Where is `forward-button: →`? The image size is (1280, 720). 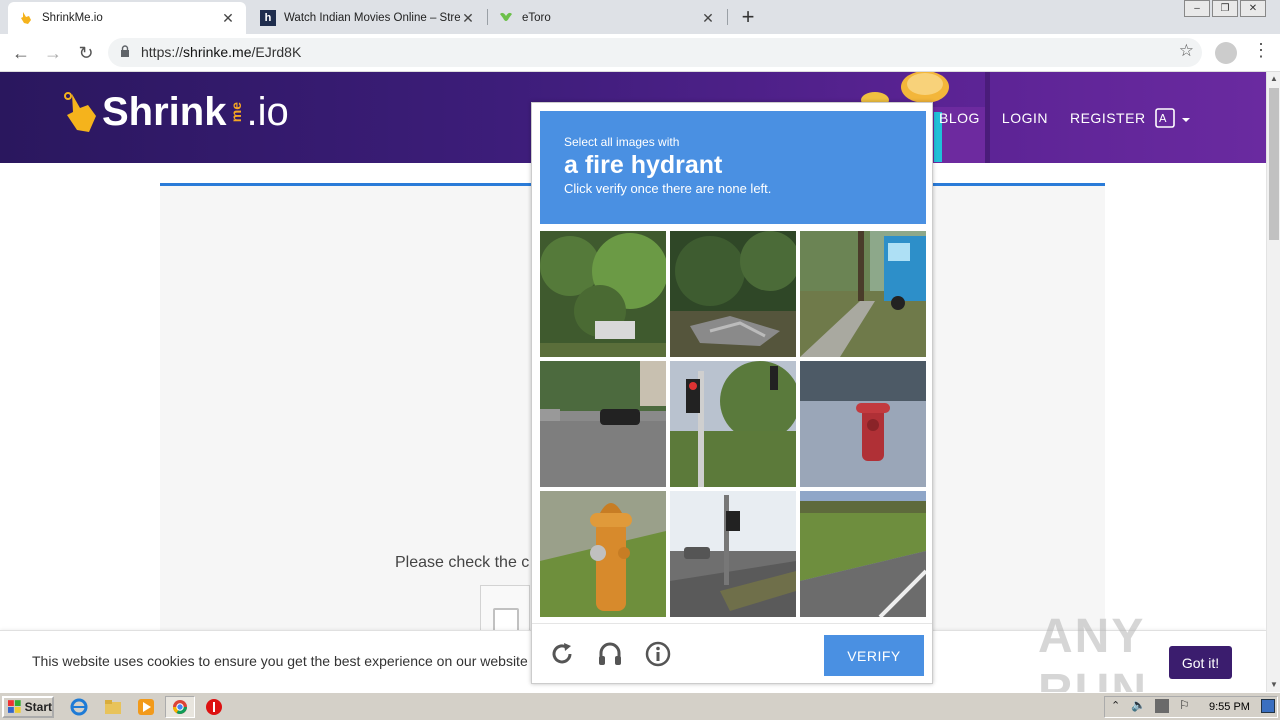
forward-button: → is located at coordinates (53, 53).